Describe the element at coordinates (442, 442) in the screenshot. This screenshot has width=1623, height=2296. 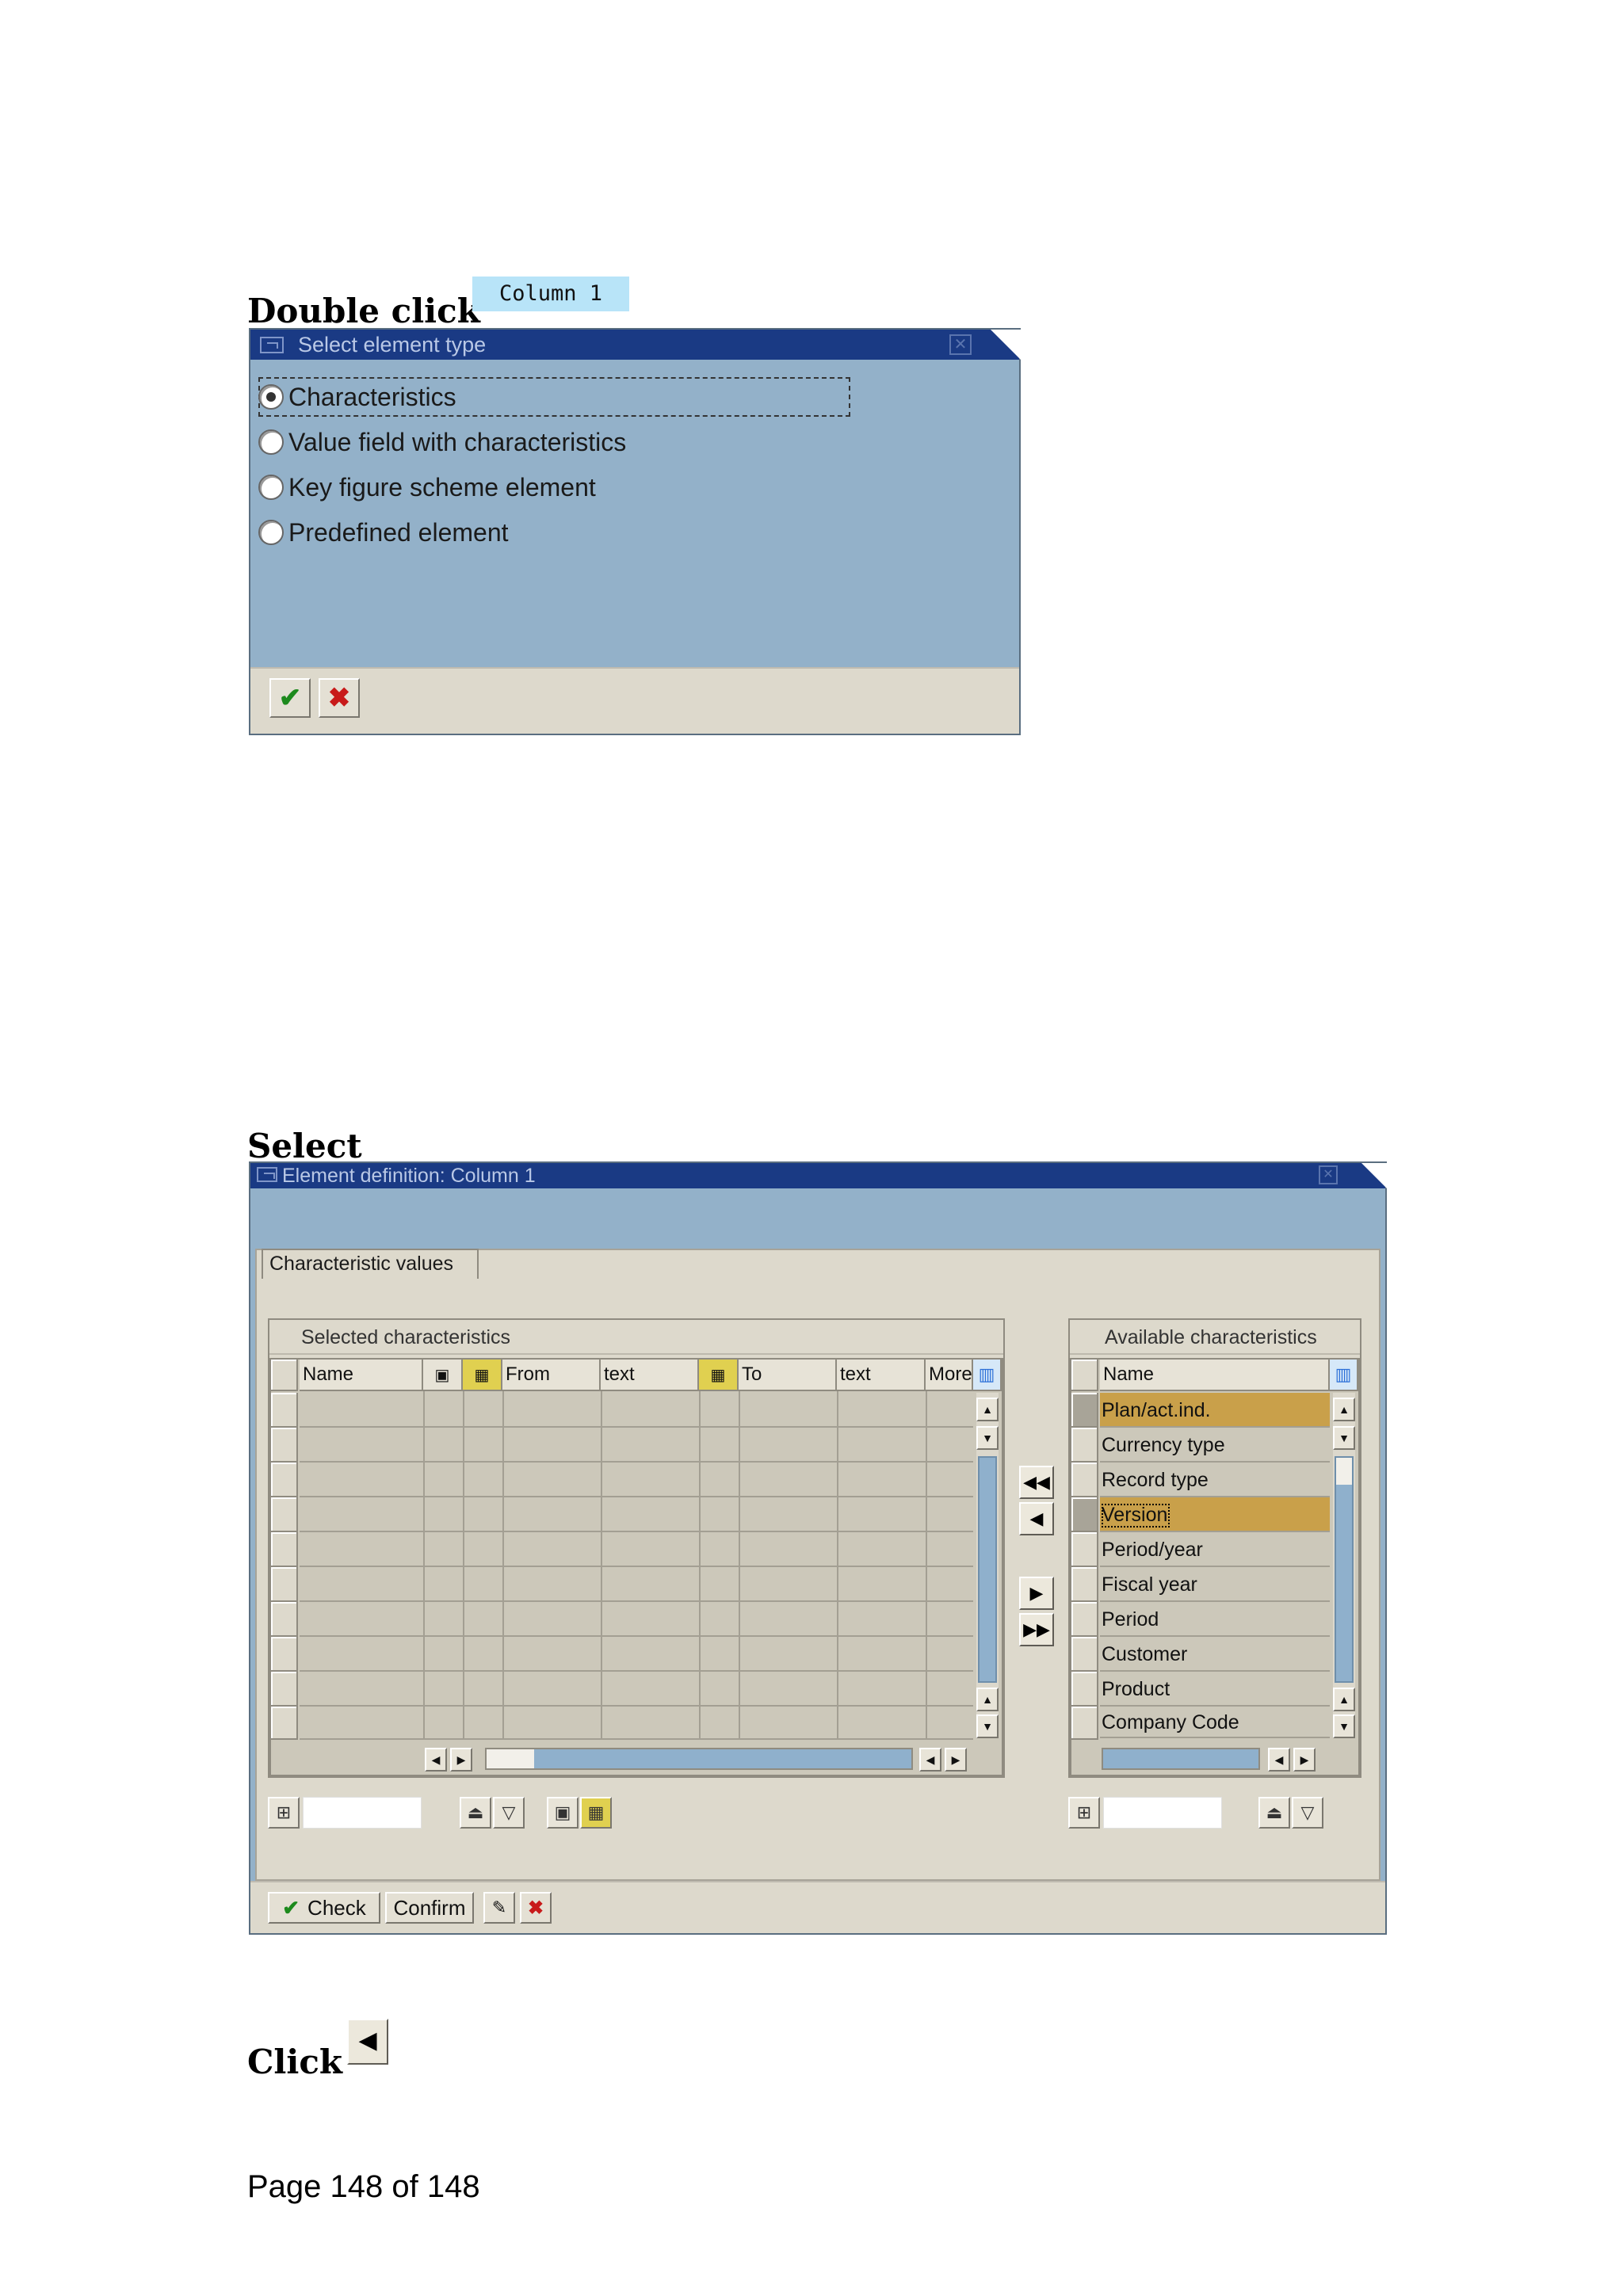
I see `option-value-field: Value field with characteristics` at that location.